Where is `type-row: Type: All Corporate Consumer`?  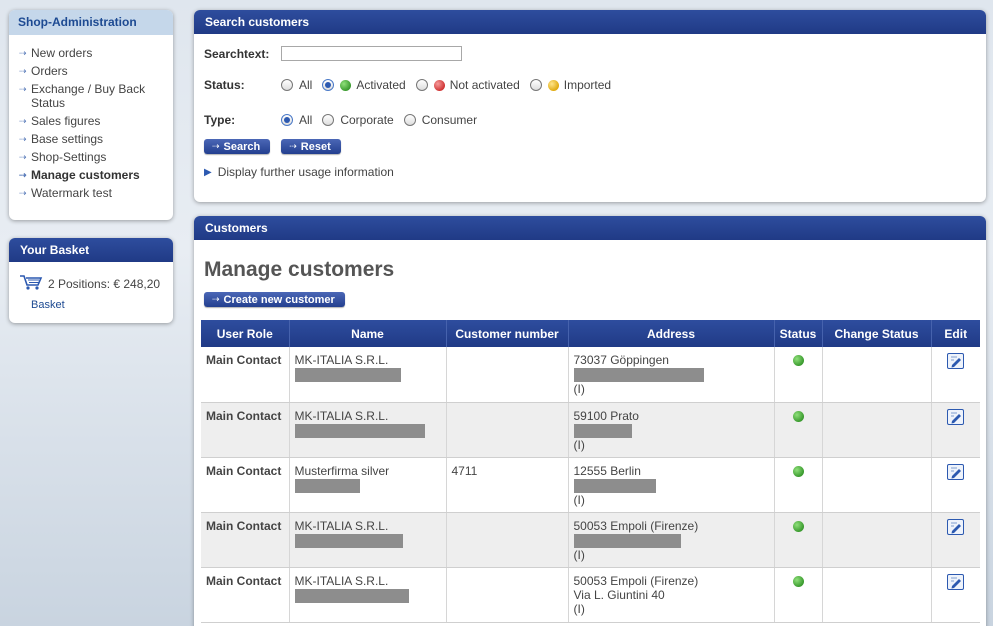 type-row: Type: All Corporate Consumer is located at coordinates (345, 120).